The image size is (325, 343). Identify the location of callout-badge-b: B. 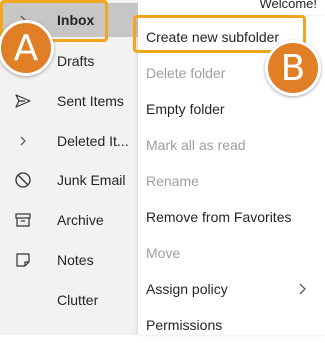
(293, 68).